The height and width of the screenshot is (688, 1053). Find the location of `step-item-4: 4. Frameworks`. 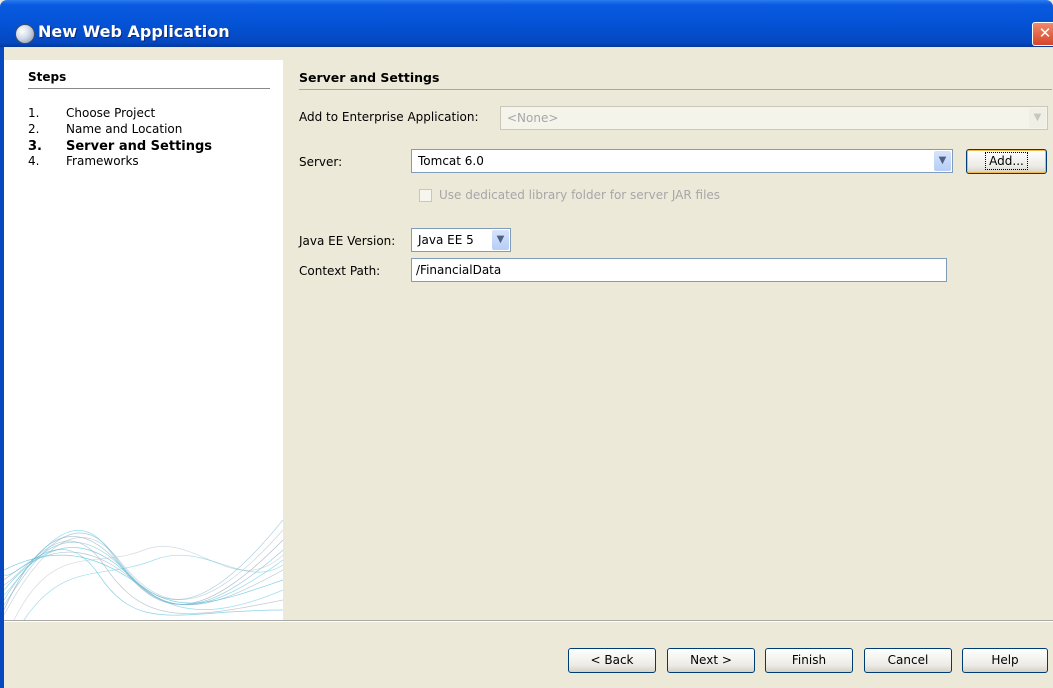

step-item-4: 4. Frameworks is located at coordinates (120, 162).